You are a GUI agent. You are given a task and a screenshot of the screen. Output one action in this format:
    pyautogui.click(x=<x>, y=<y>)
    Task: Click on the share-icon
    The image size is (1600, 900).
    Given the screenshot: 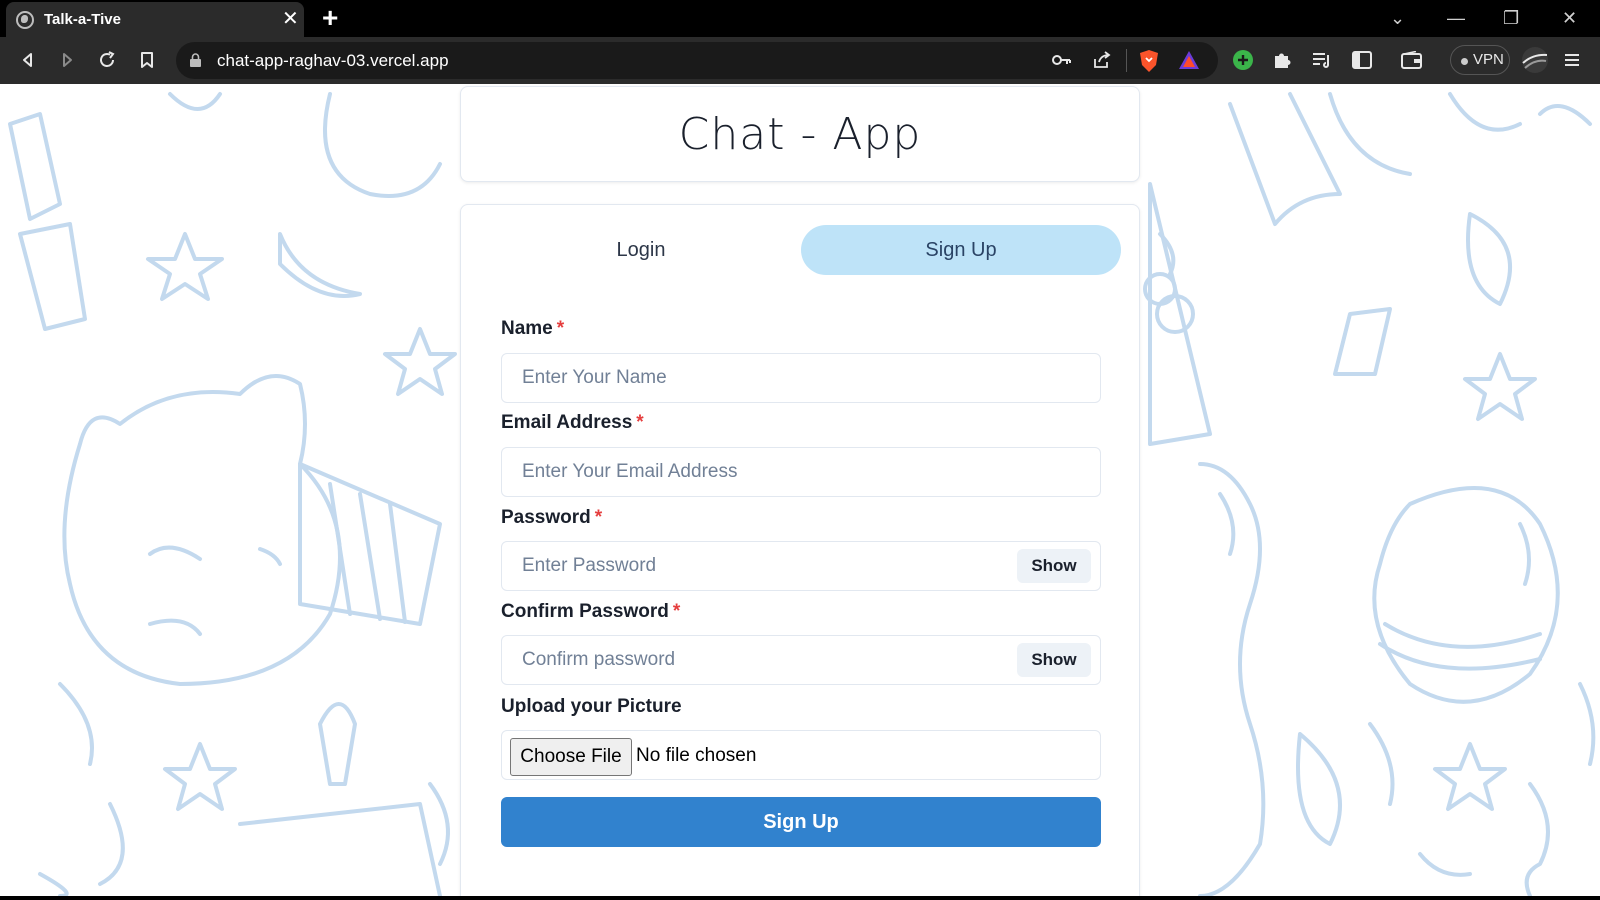 What is the action you would take?
    pyautogui.click(x=1102, y=60)
    